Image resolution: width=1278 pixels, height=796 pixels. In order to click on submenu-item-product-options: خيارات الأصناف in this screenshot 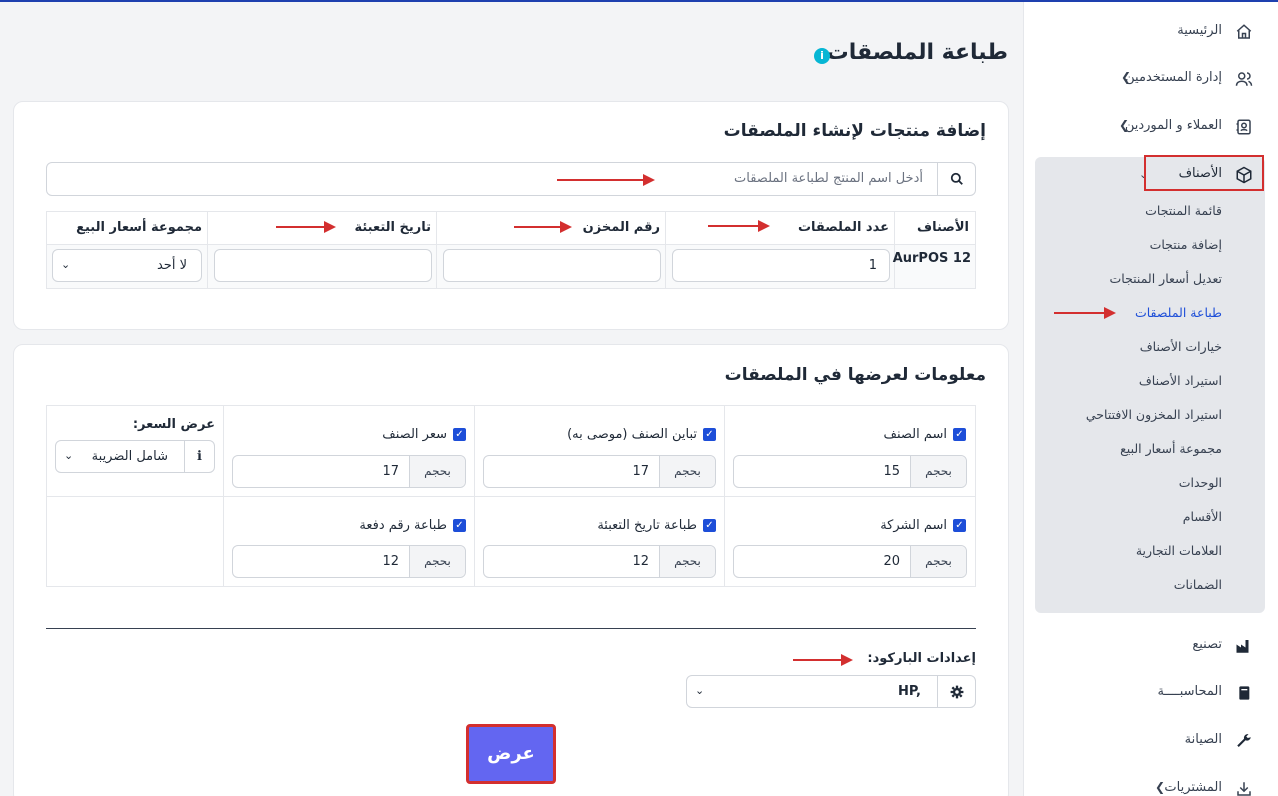, I will do `click(1181, 346)`.